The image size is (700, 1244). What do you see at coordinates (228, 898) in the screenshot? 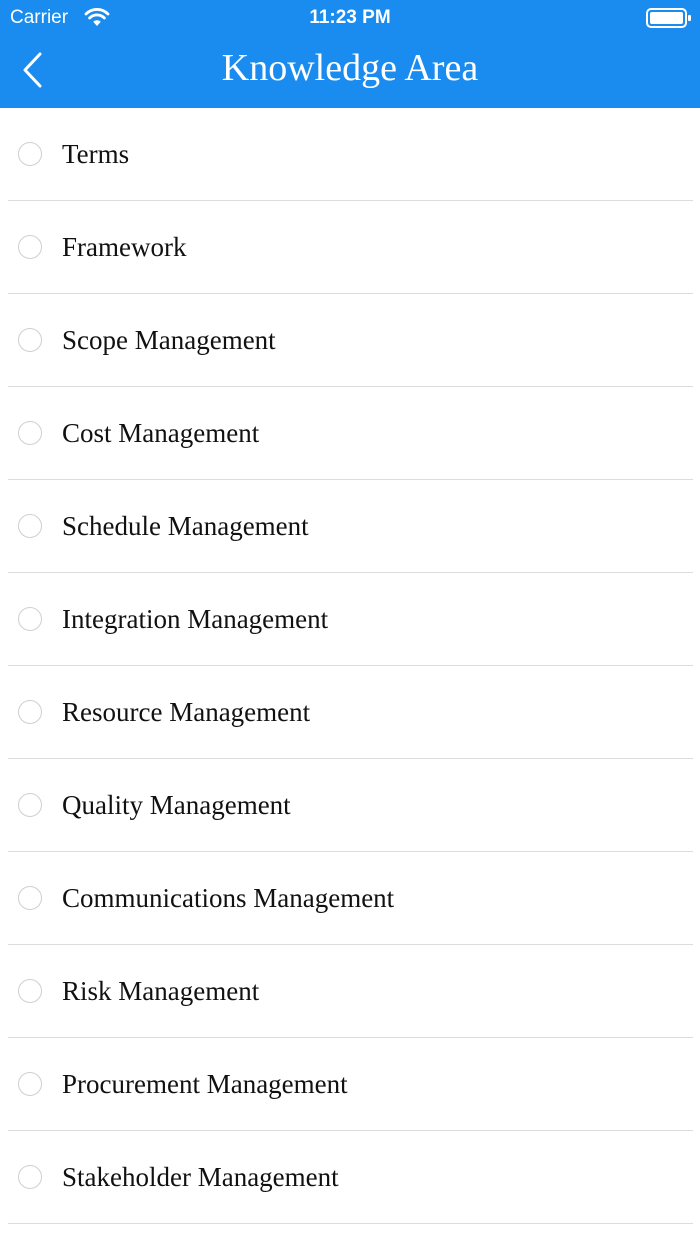
I see `list-item-label: Communications Management` at bounding box center [228, 898].